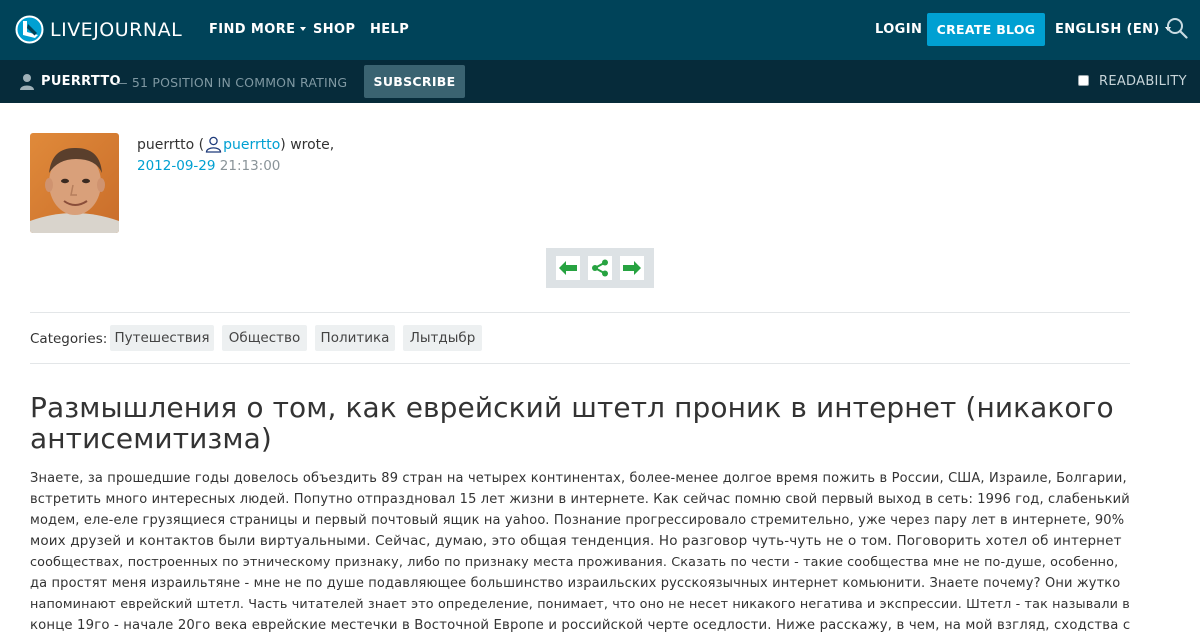 The width and height of the screenshot is (1200, 636). I want to click on categories-label: Categories:, so click(69, 339).